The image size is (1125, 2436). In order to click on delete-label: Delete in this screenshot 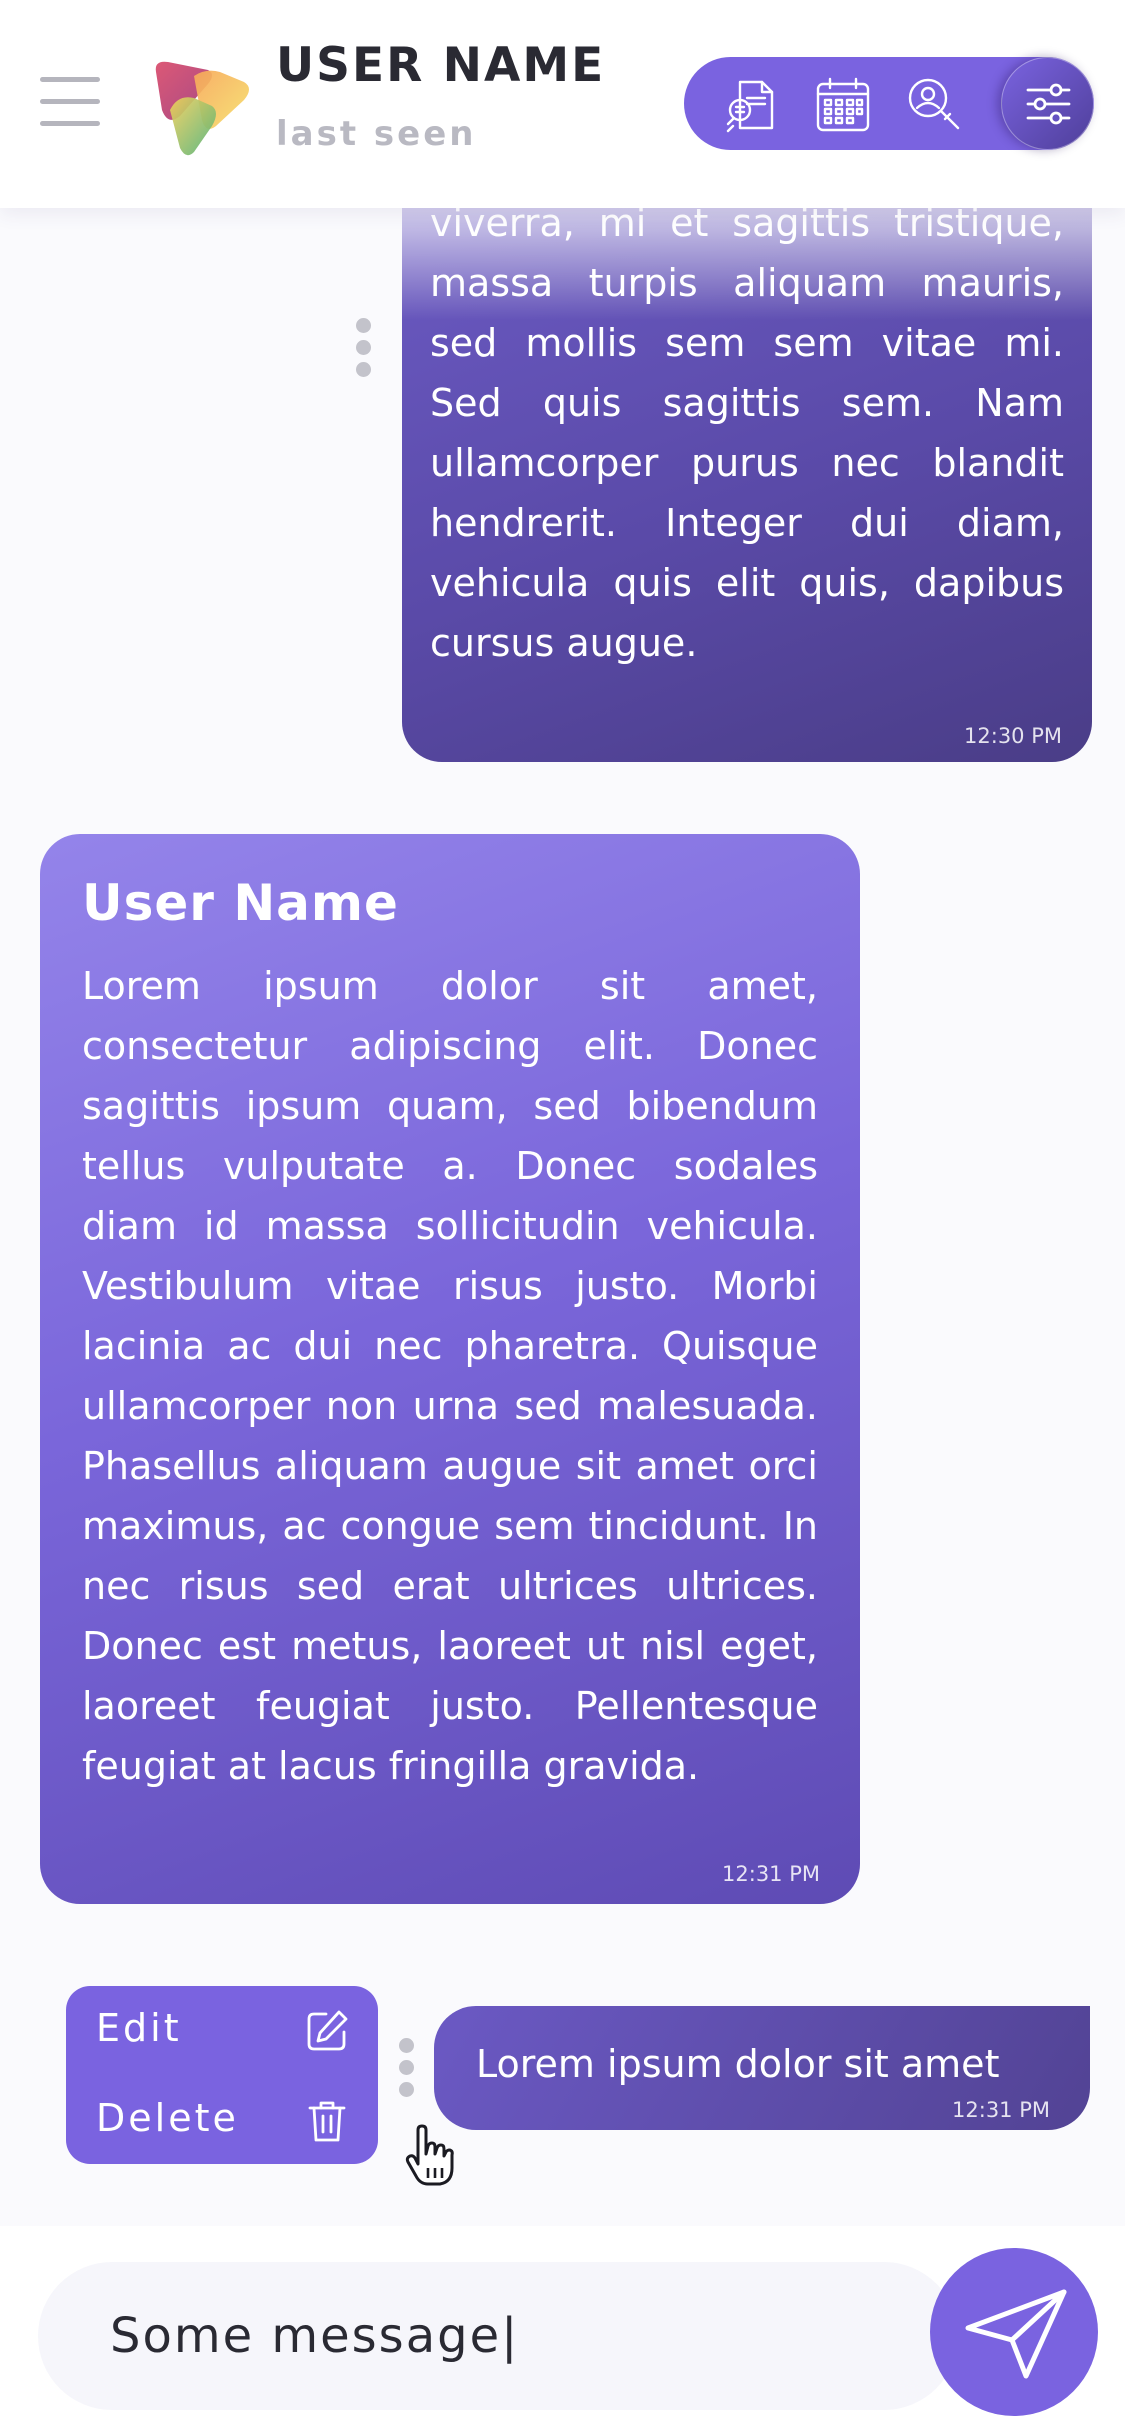, I will do `click(167, 2118)`.